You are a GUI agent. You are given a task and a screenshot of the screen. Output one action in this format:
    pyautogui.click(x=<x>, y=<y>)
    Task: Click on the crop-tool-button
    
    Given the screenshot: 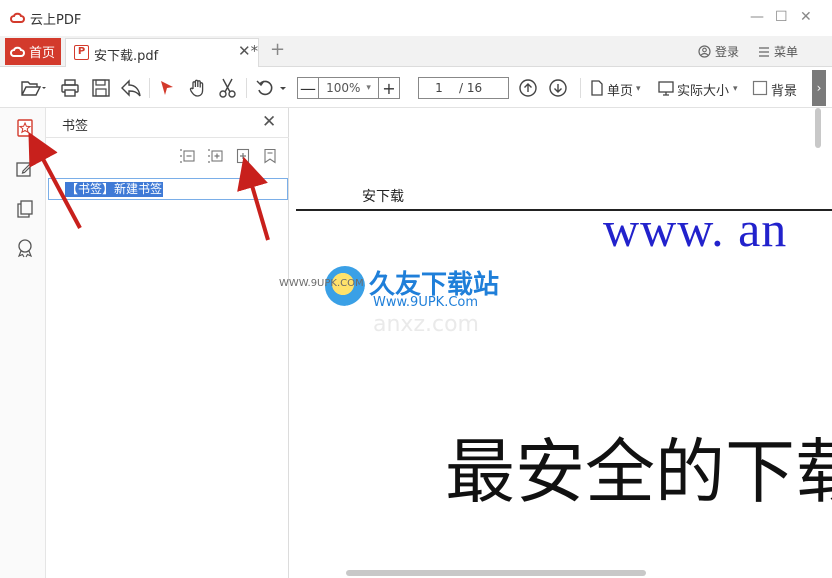 What is the action you would take?
    pyautogui.click(x=229, y=88)
    